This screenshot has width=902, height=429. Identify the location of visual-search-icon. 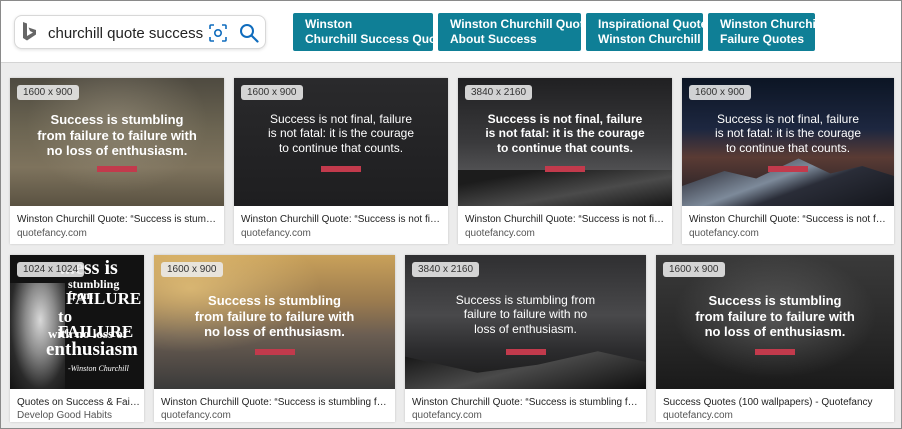
(218, 33).